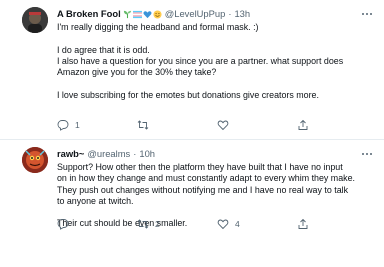 The width and height of the screenshot is (384, 267). I want to click on author-name: A Broken Fool, so click(89, 14).